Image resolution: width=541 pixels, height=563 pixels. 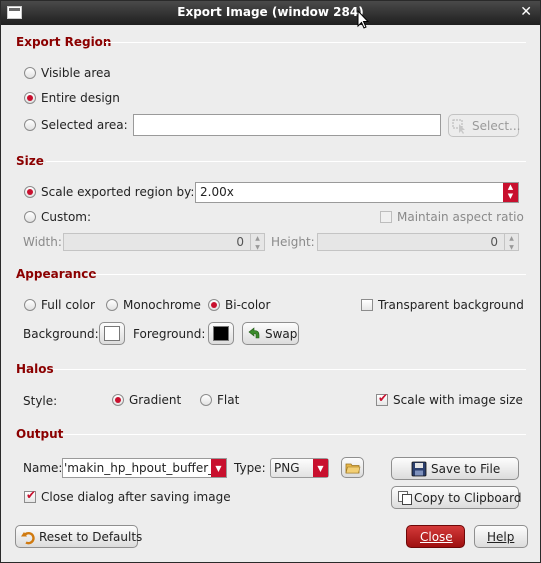 I want to click on undo-icon, so click(x=28, y=538).